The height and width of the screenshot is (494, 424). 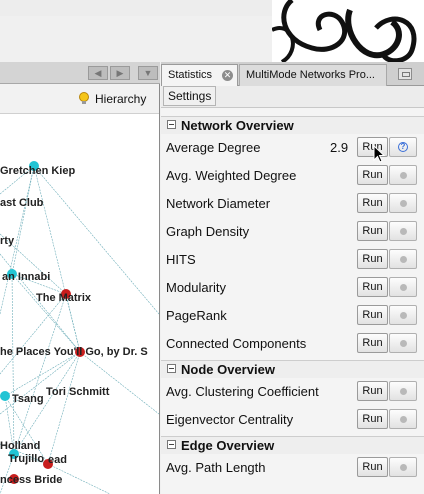 I want to click on lightbulb-icon, so click(x=84, y=99).